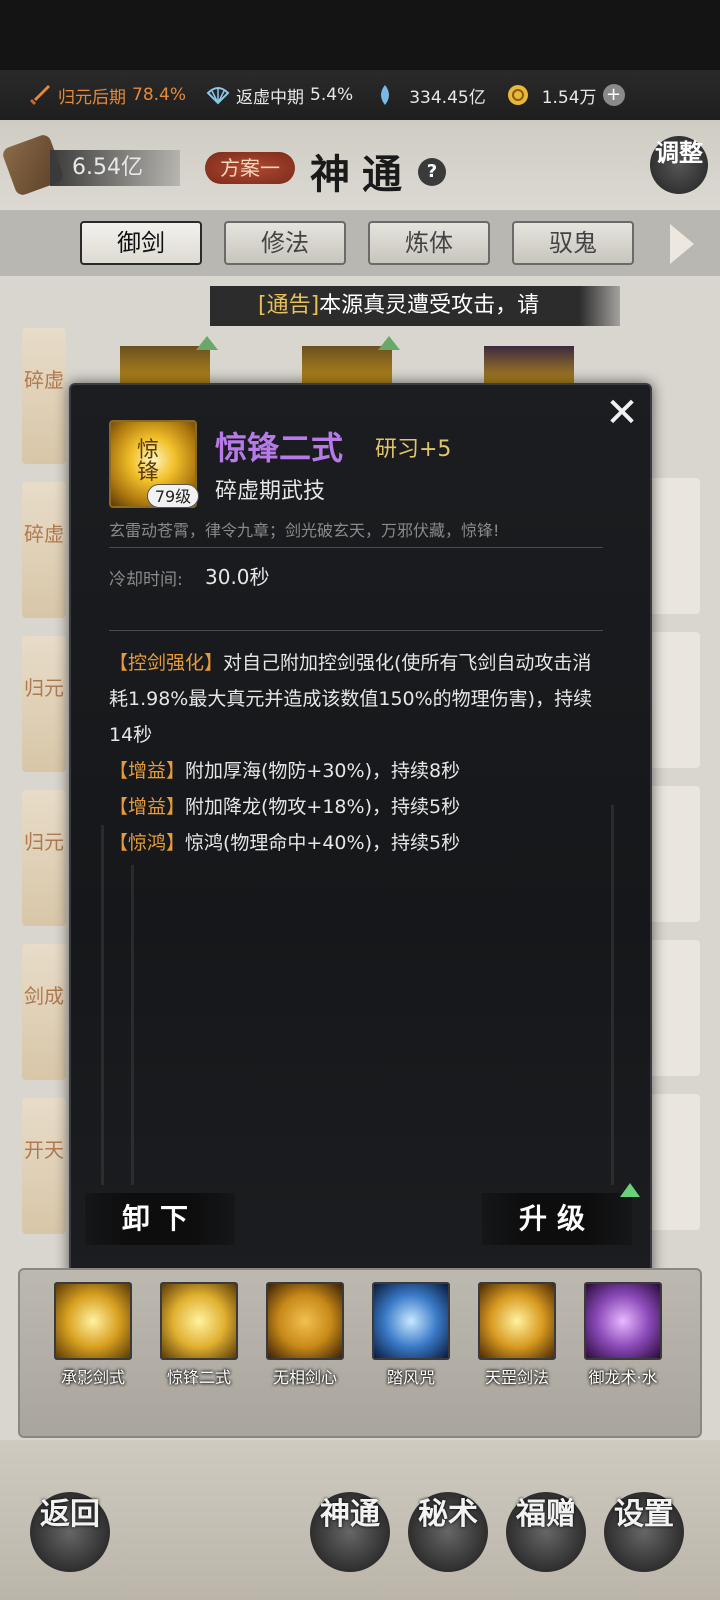 The height and width of the screenshot is (1600, 720). What do you see at coordinates (613, 95) in the screenshot?
I see `add-currency-button: +` at bounding box center [613, 95].